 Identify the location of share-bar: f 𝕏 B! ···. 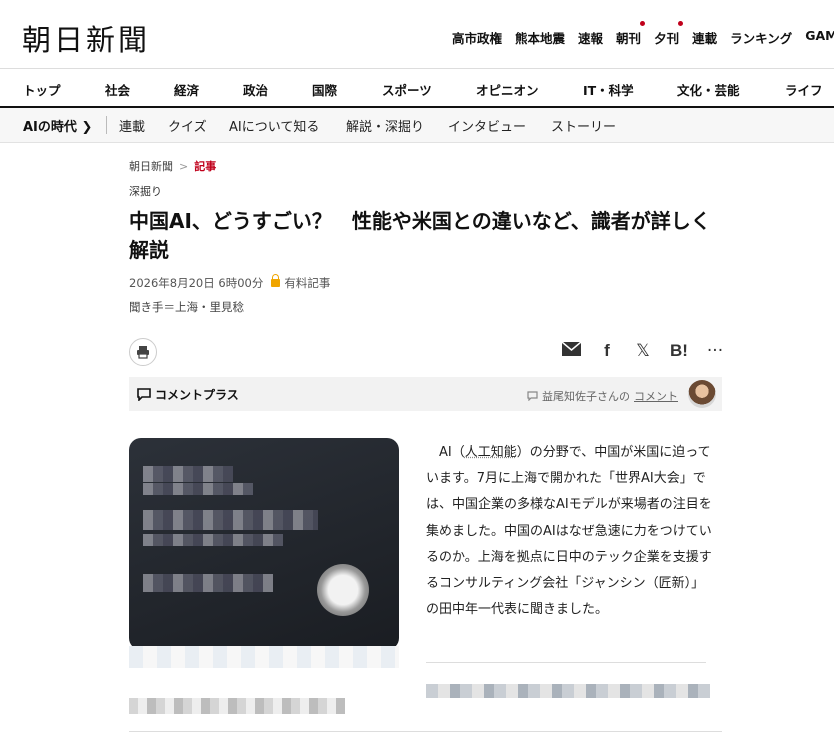
(643, 351).